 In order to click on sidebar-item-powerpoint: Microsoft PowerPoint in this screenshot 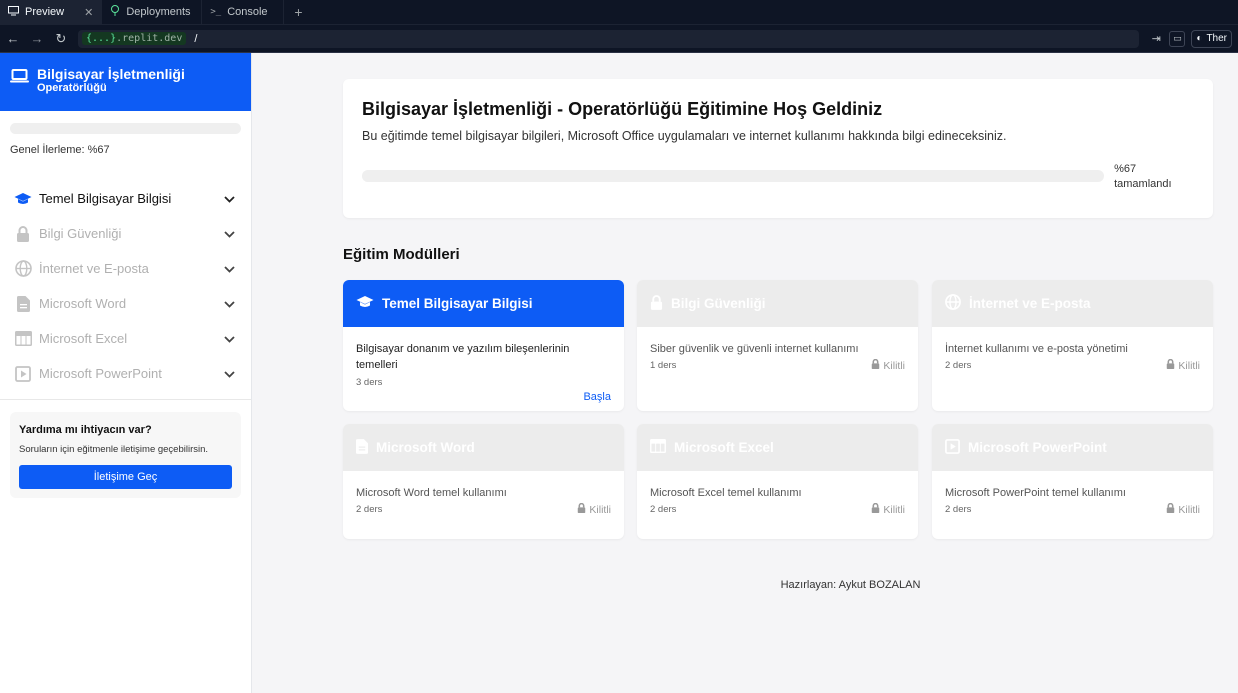, I will do `click(125, 373)`.